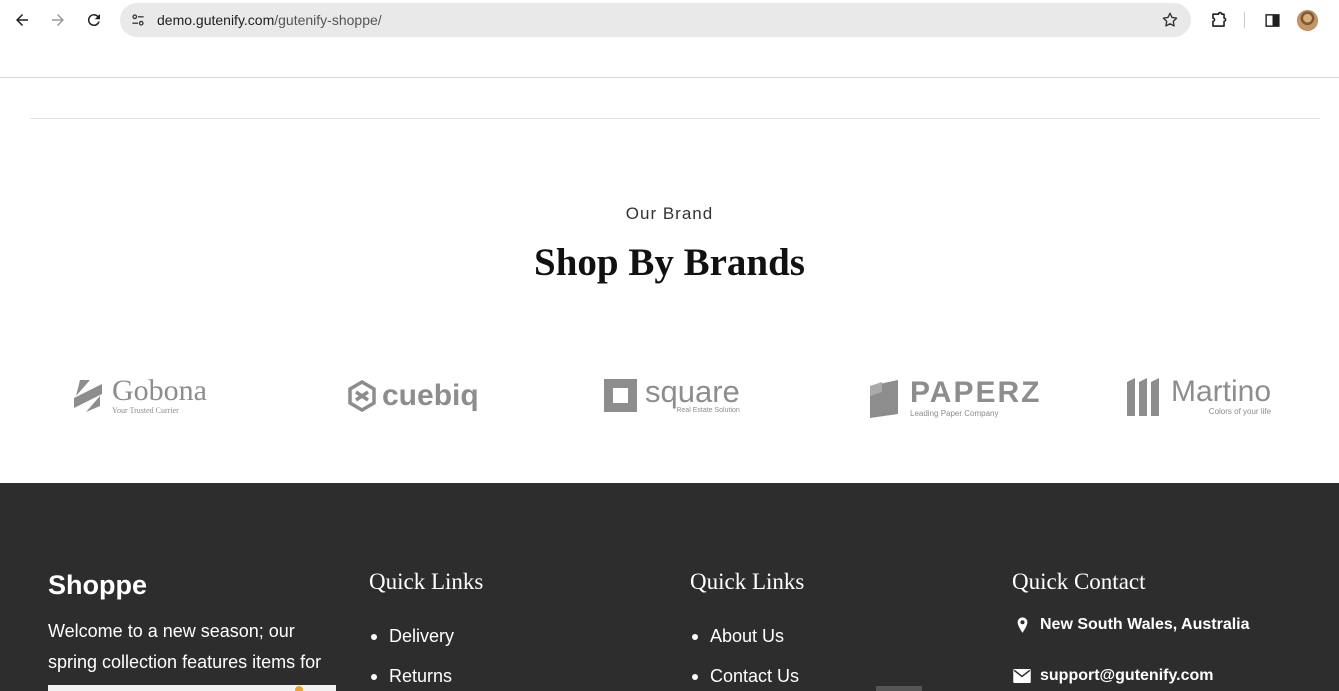  What do you see at coordinates (954, 413) in the screenshot?
I see `brand-tagline: Leading Paper Company` at bounding box center [954, 413].